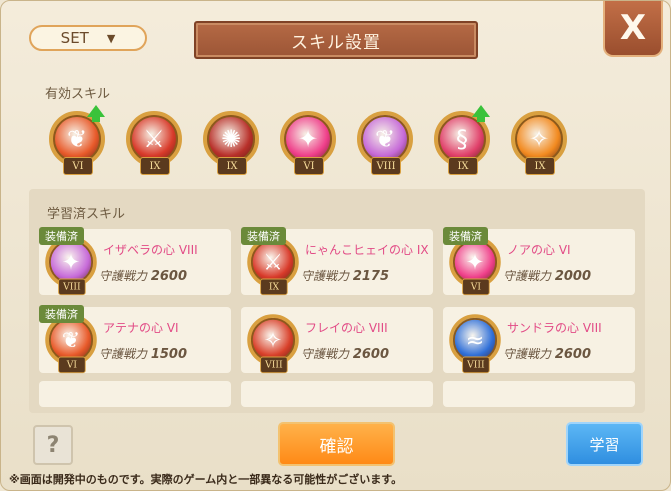 This screenshot has width=671, height=491. I want to click on skill-medal: ≈ VIII, so click(475, 344).